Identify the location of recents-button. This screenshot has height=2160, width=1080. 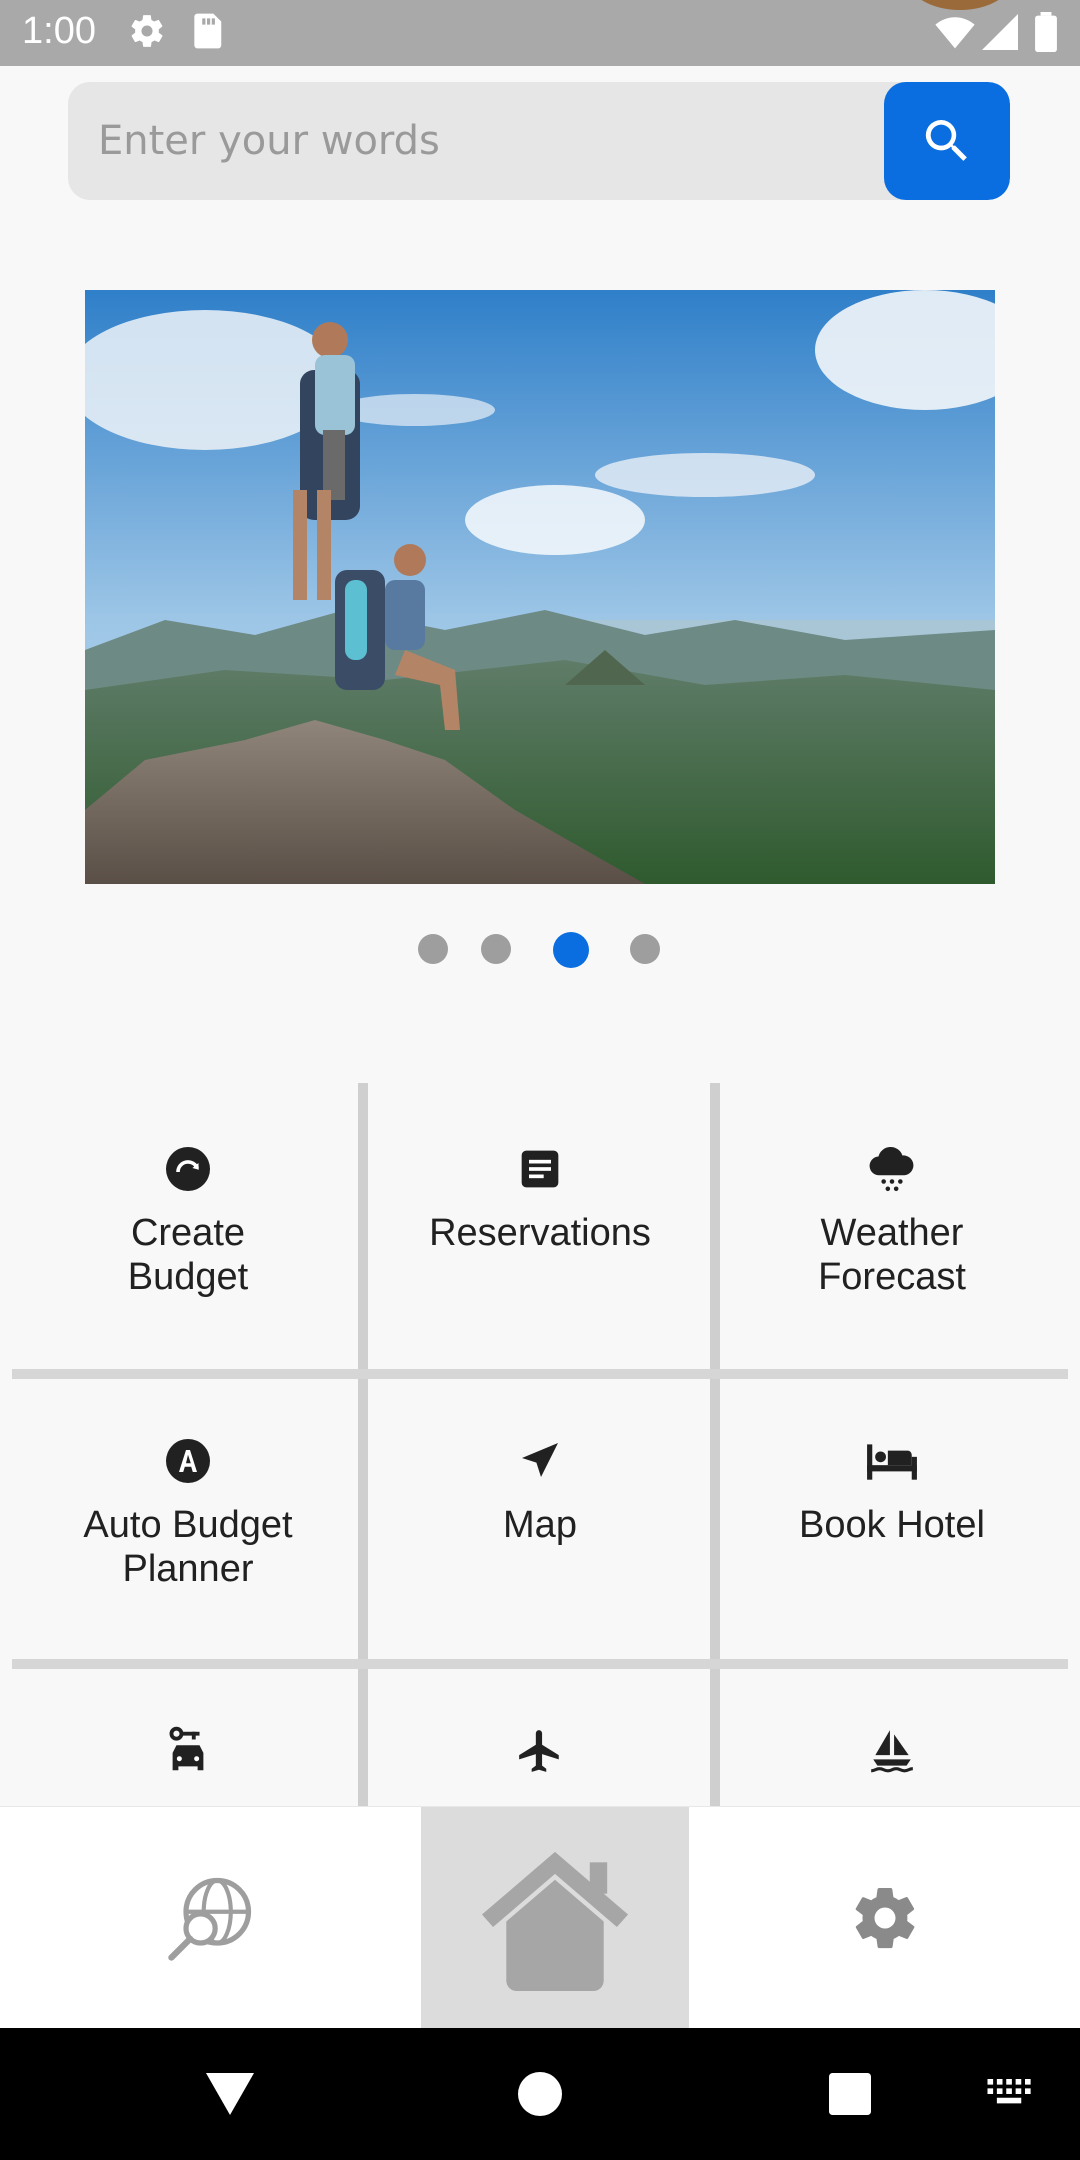
(850, 2094).